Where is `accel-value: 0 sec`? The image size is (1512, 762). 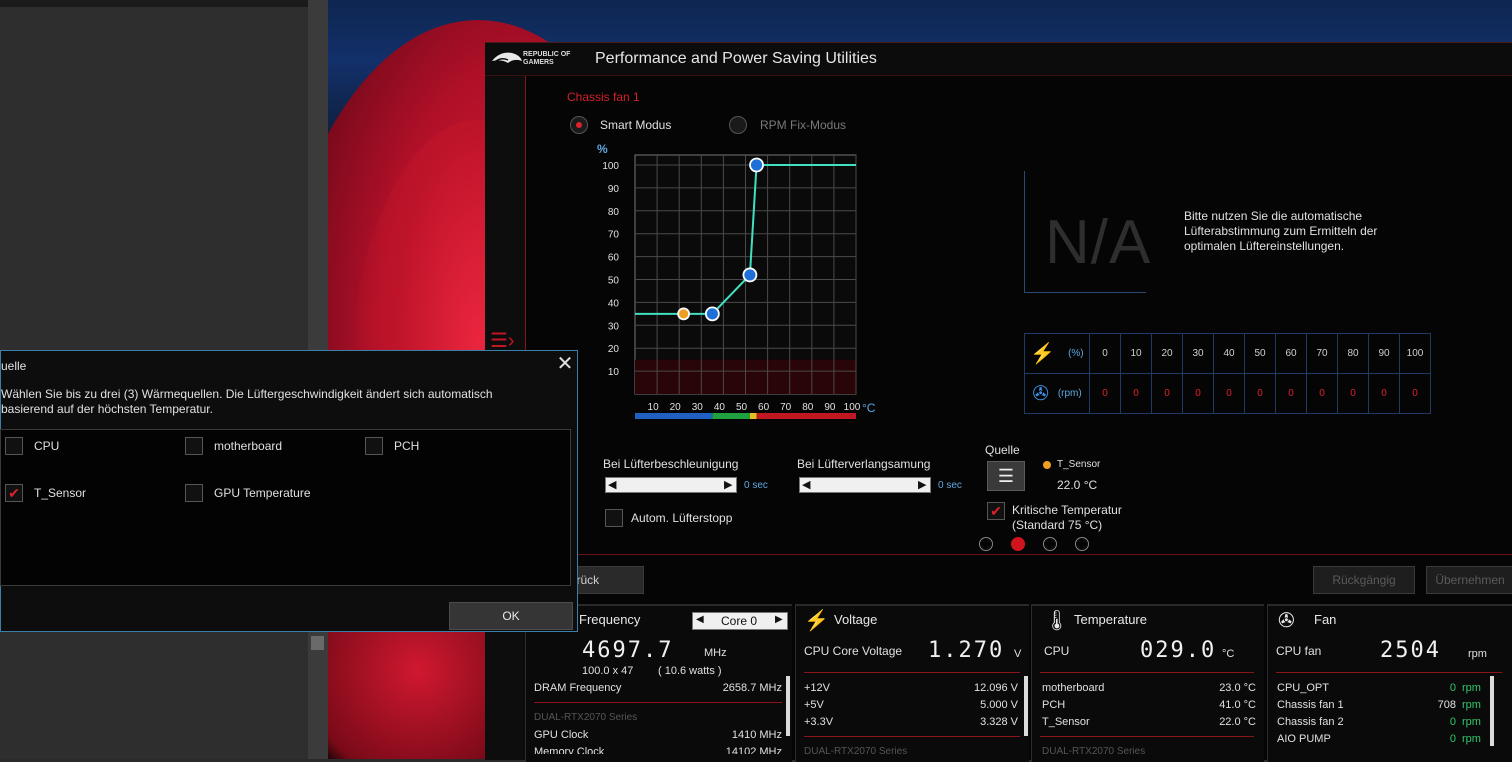 accel-value: 0 sec is located at coordinates (756, 485).